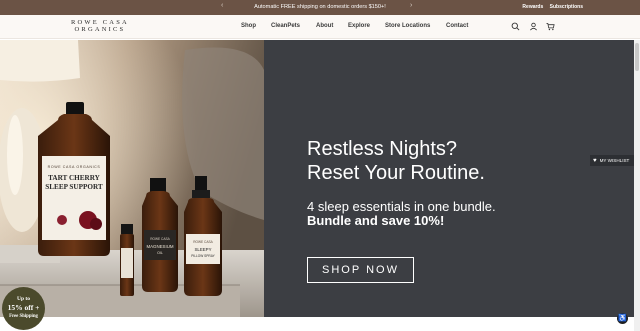 The width and height of the screenshot is (640, 331). Describe the element at coordinates (324, 26) in the screenshot. I see `nav-about: About` at that location.